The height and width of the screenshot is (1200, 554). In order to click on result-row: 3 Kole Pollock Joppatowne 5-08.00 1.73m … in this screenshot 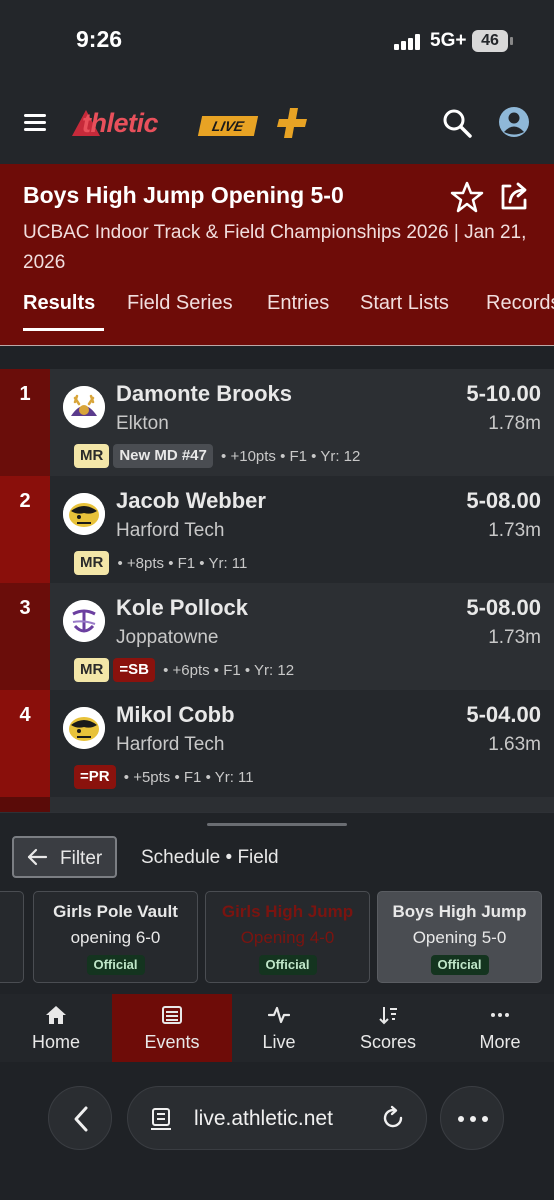, I will do `click(277, 636)`.